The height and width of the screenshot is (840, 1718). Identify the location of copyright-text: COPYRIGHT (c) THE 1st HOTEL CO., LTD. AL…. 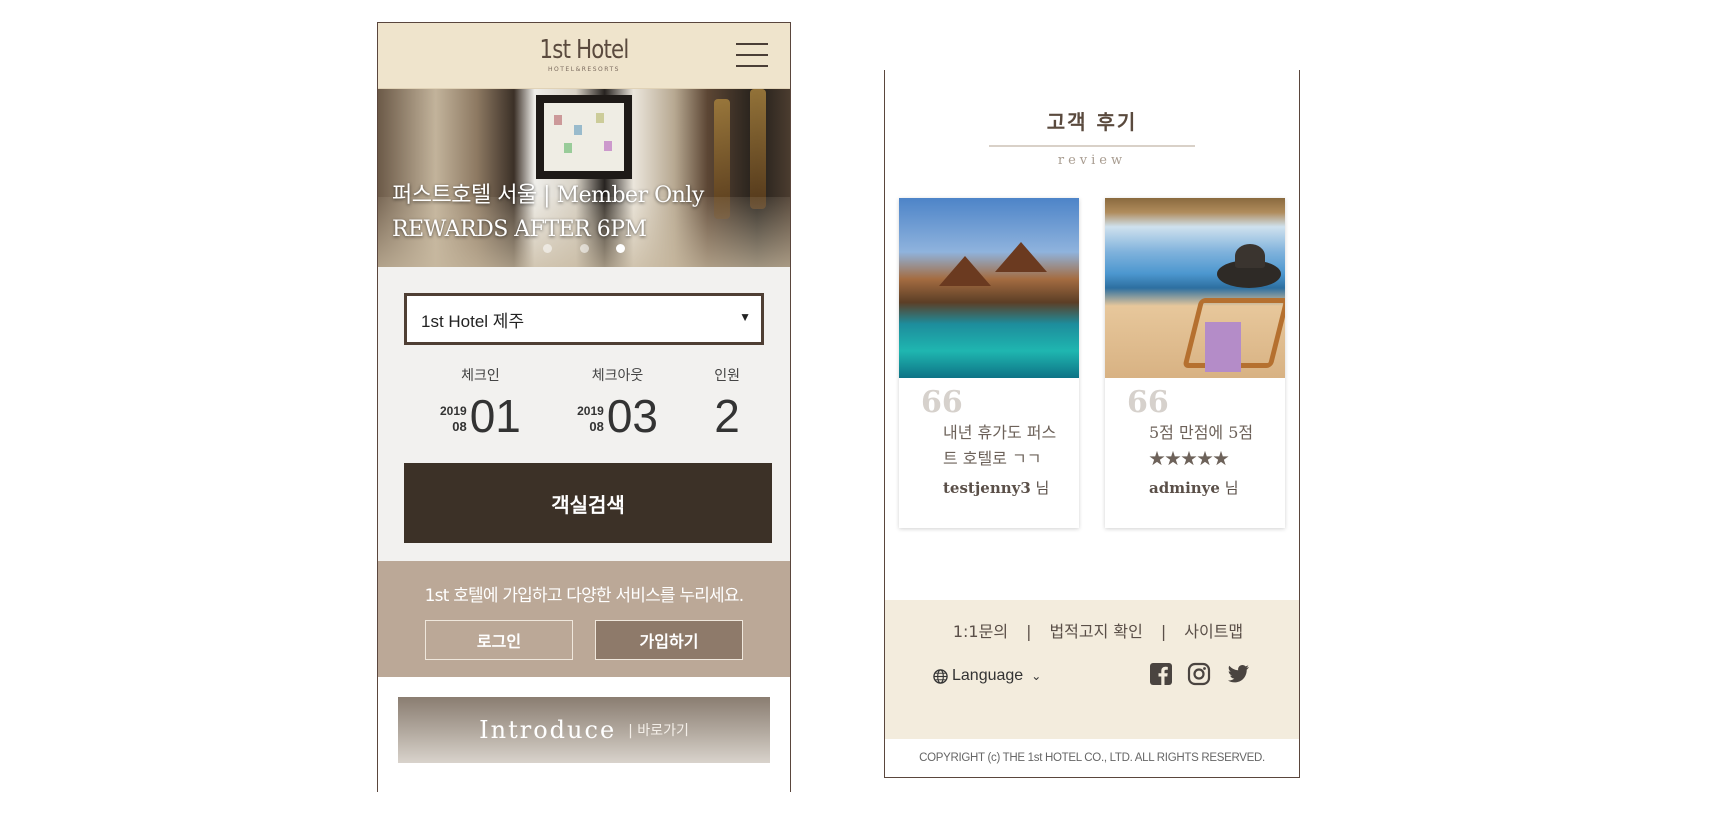
(1092, 758).